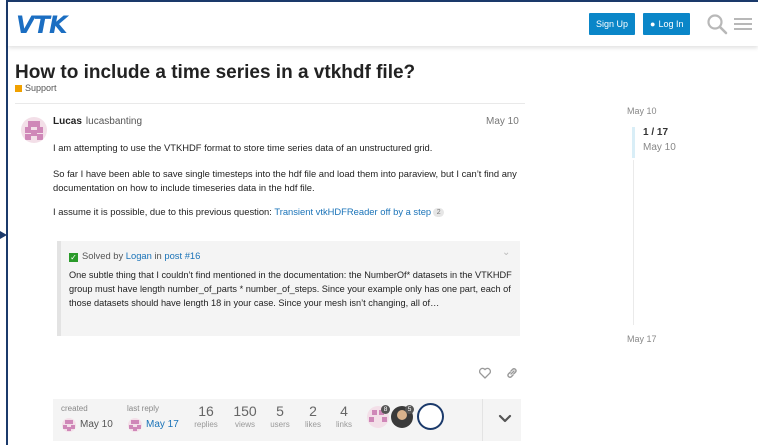 This screenshot has height=445, width=758. Describe the element at coordinates (717, 24) in the screenshot. I see `search-icon` at that location.